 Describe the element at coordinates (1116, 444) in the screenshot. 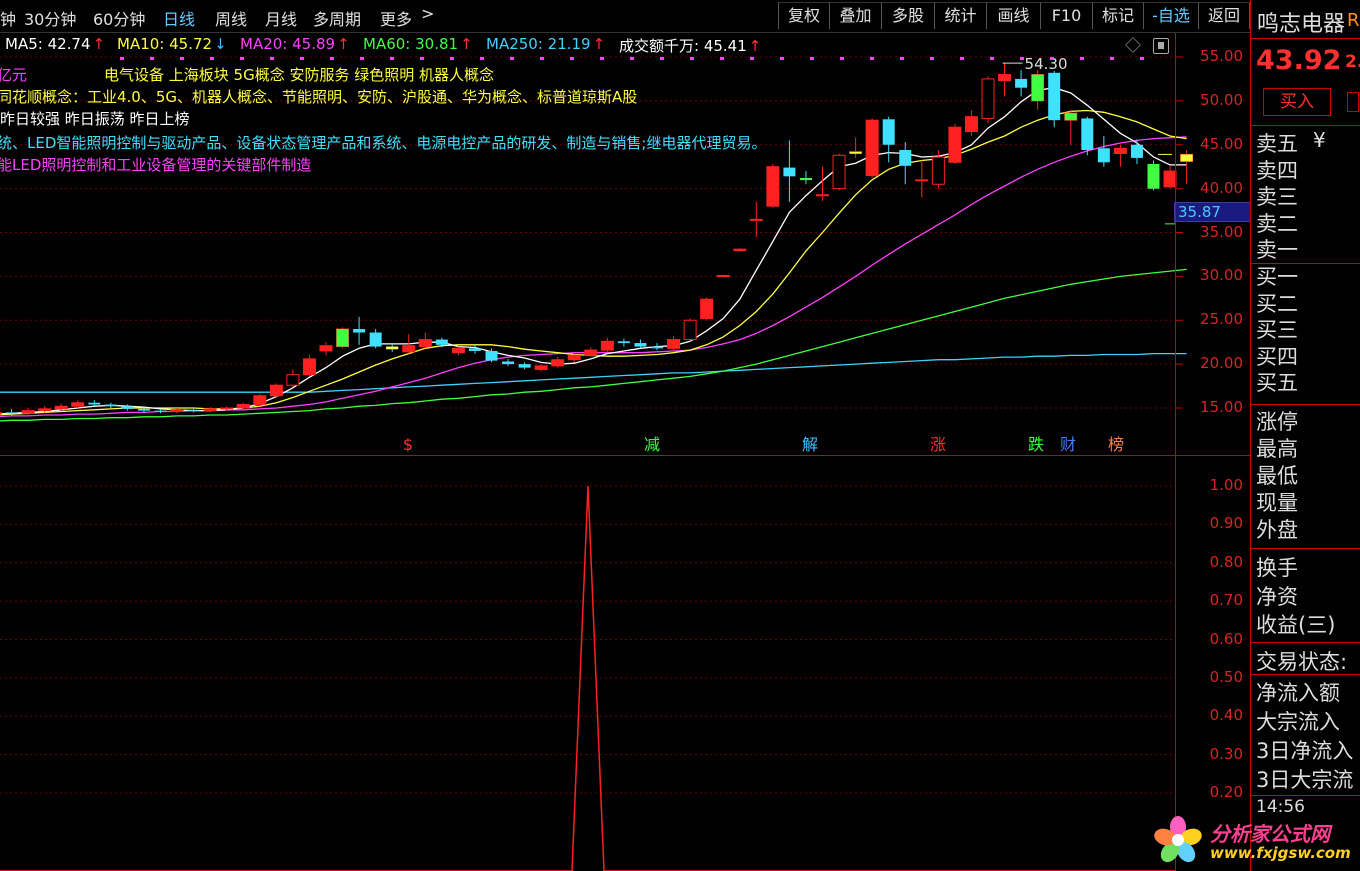

I see `event-marker: 榜` at that location.